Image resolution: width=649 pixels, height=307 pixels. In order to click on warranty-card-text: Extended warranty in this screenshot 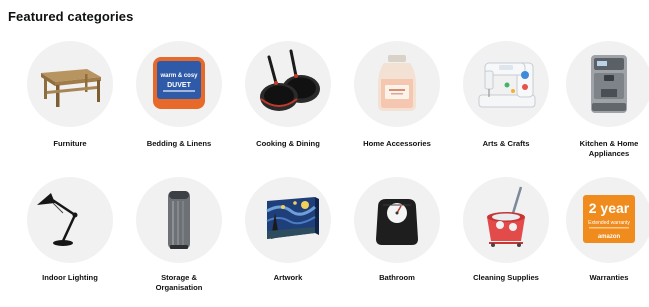, I will do `click(609, 223)`.